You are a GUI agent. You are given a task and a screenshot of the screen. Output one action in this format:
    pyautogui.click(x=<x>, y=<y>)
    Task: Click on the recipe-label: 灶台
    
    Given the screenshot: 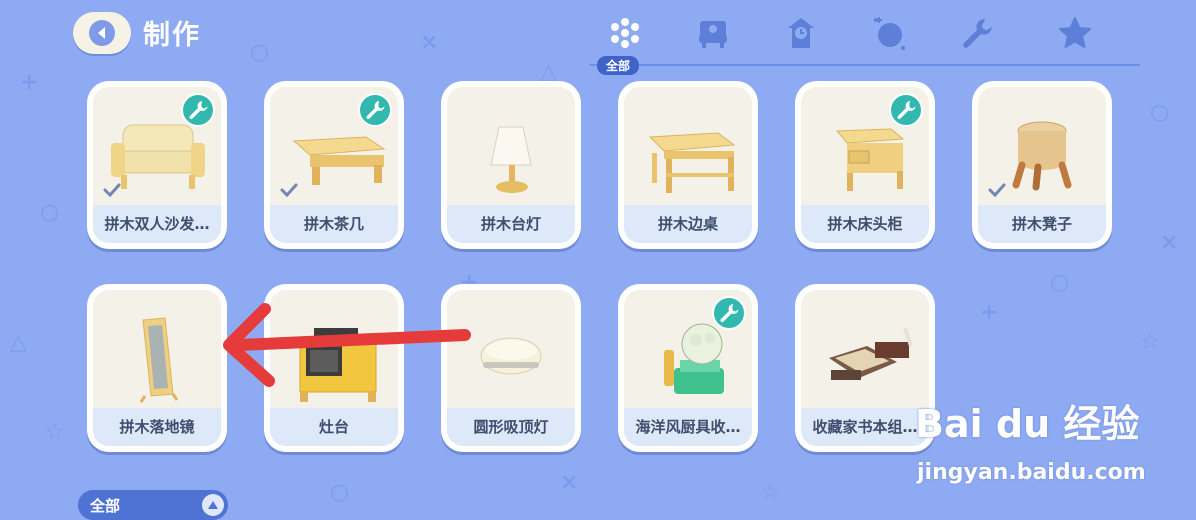 What is the action you would take?
    pyautogui.click(x=334, y=427)
    